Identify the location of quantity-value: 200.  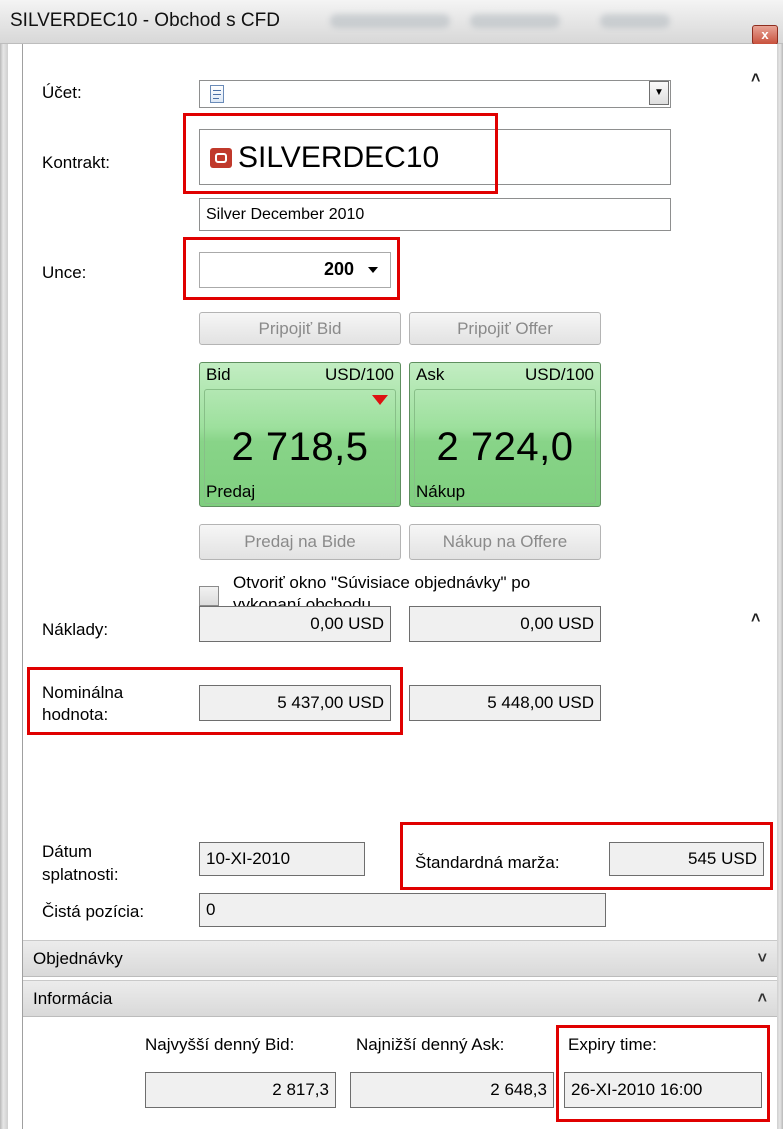
(338, 269).